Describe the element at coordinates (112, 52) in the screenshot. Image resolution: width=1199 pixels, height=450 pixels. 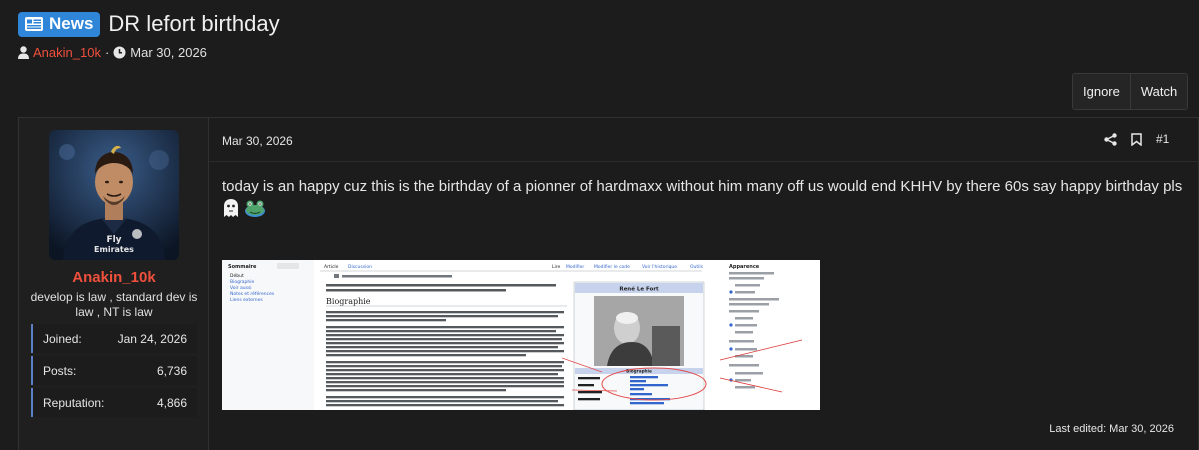
I see `thread-meta: Anakin_10k · Mar 30, 2026` at that location.